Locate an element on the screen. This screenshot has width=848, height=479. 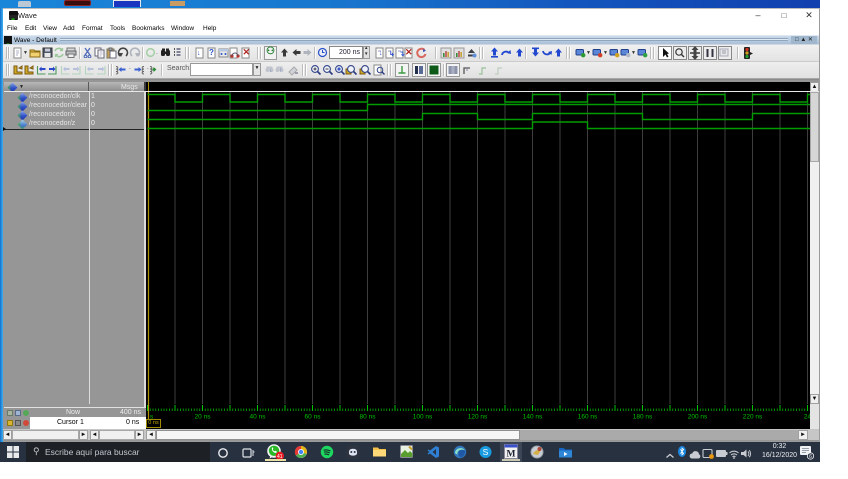
svg-text: M is located at coordinates (511, 455).